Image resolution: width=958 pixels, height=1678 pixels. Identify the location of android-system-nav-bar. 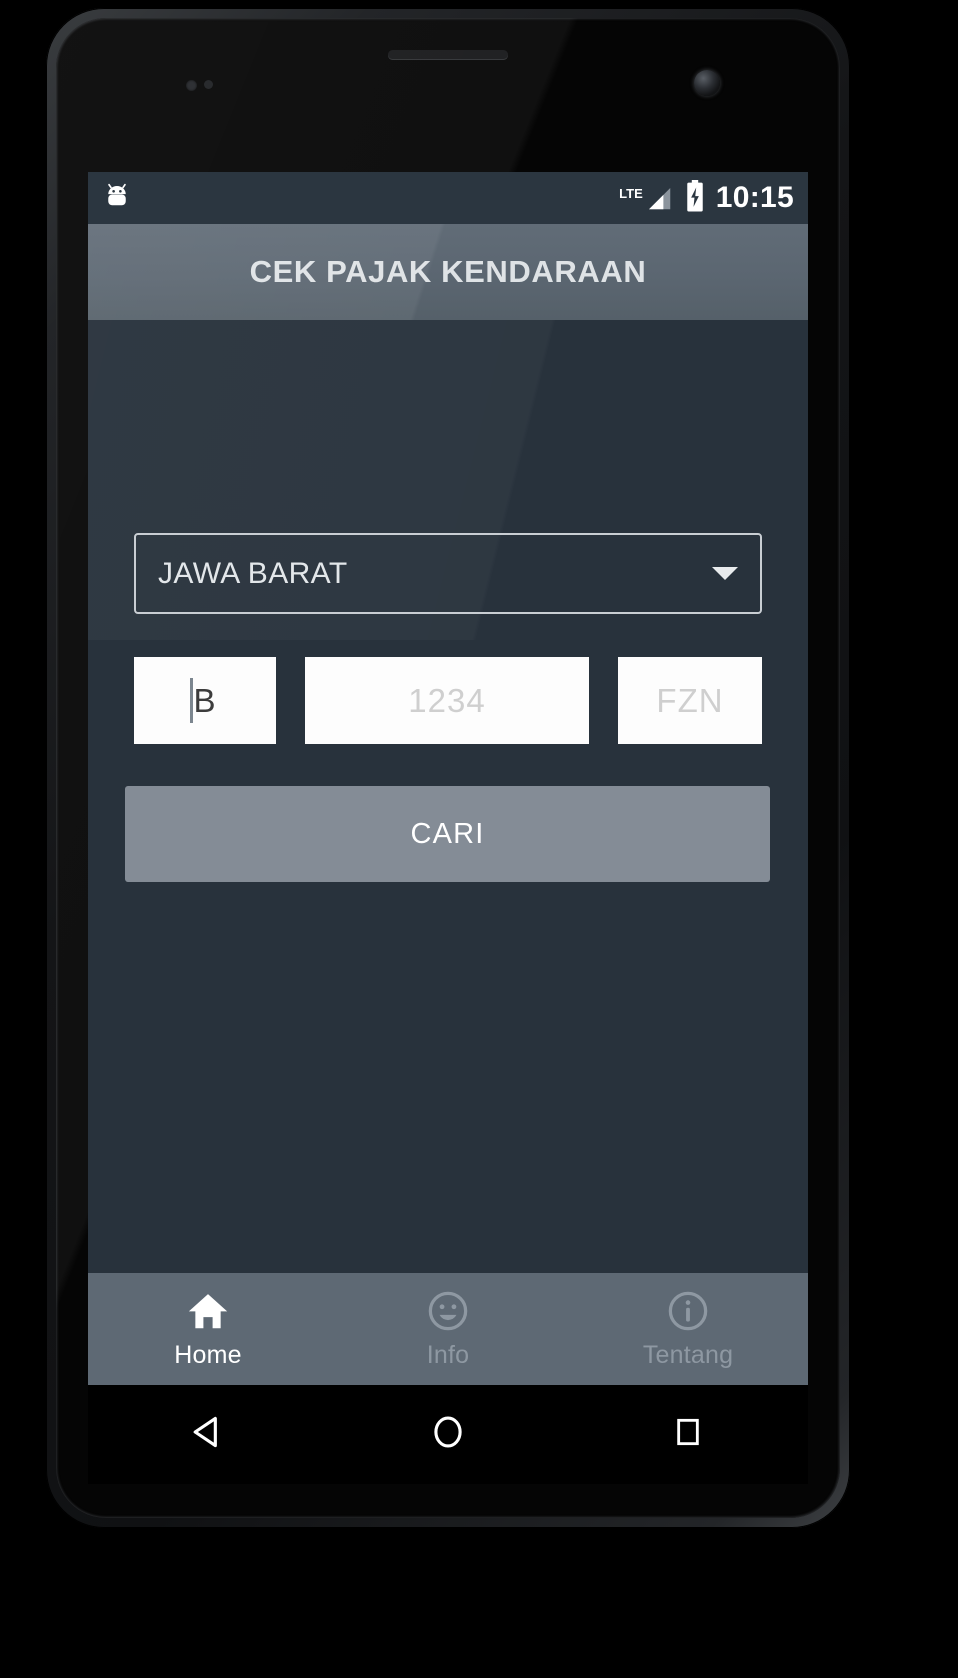
(448, 1434).